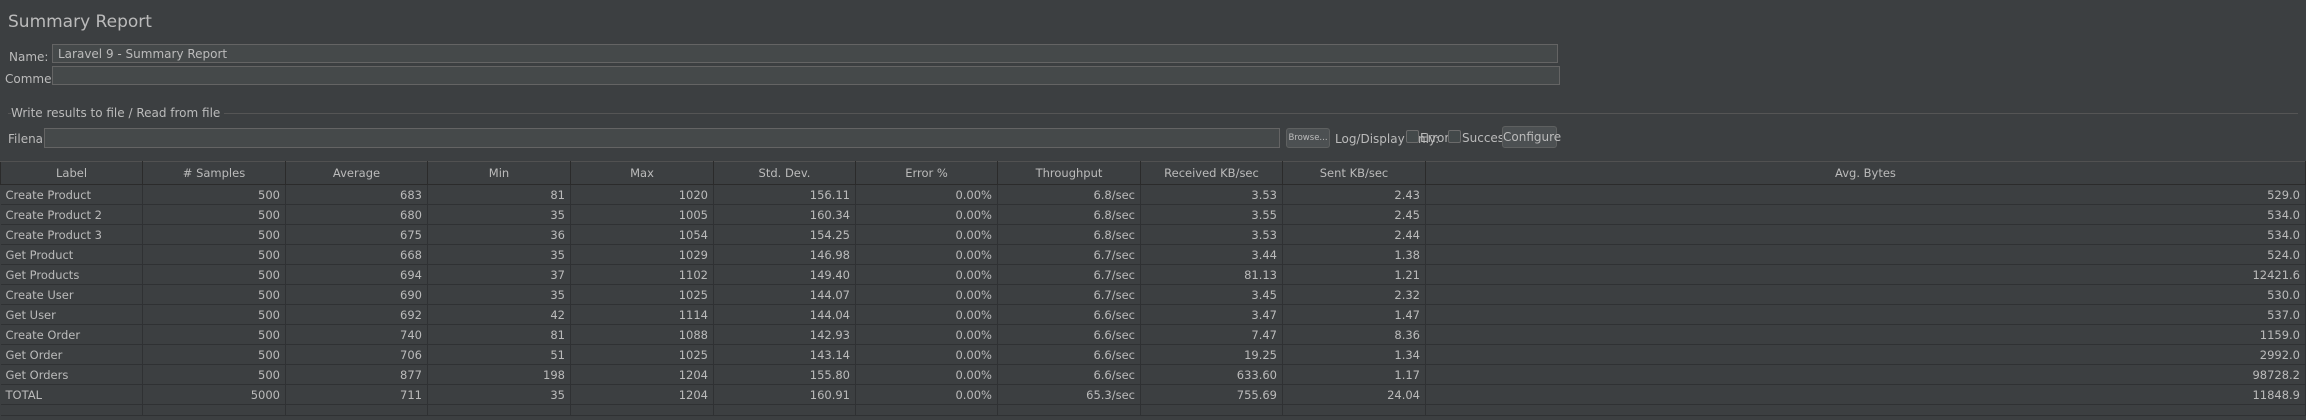 The width and height of the screenshot is (2306, 420). Describe the element at coordinates (1069, 173) in the screenshot. I see `column-header-throughput: Throughput` at that location.